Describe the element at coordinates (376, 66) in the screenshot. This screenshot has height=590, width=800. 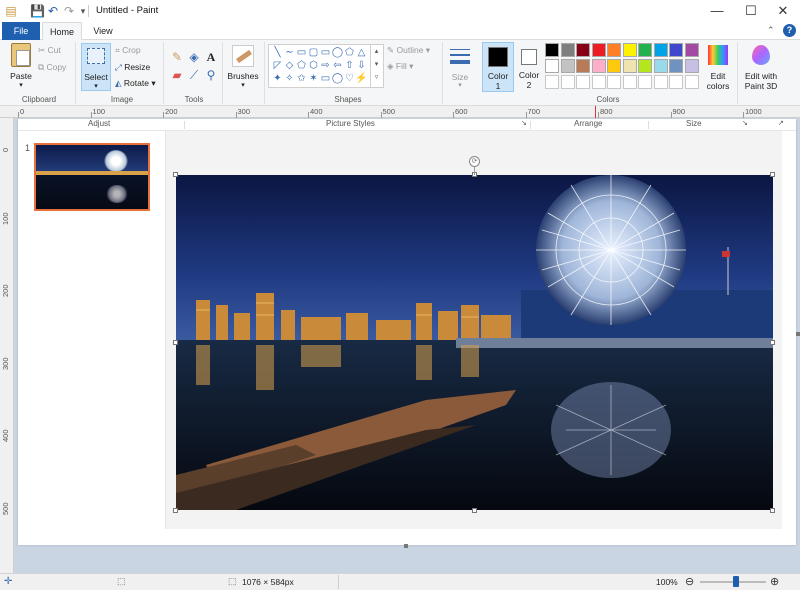
I see `shapes-scroll: ▴ ▾ ▿` at that location.